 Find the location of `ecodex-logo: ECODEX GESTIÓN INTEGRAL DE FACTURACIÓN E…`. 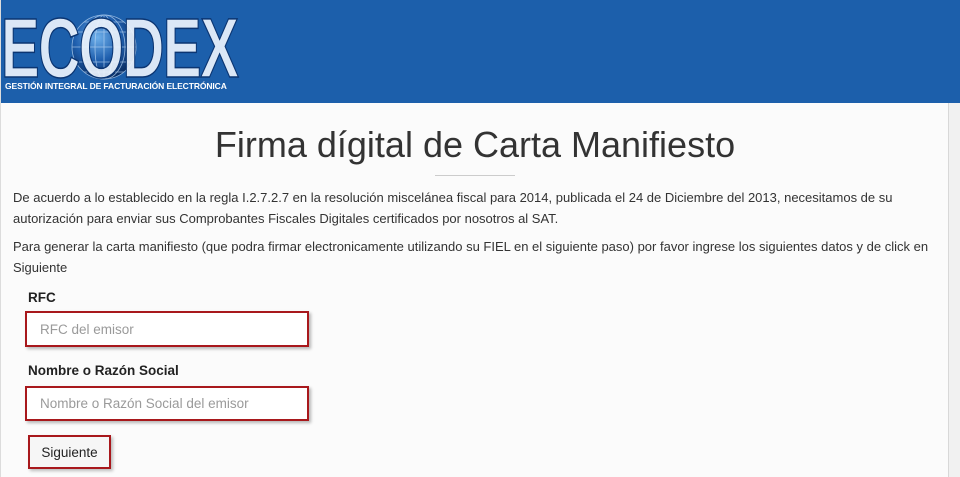

ecodex-logo: ECODEX GESTIÓN INTEGRAL DE FACTURACIÓN E… is located at coordinates (125, 50).